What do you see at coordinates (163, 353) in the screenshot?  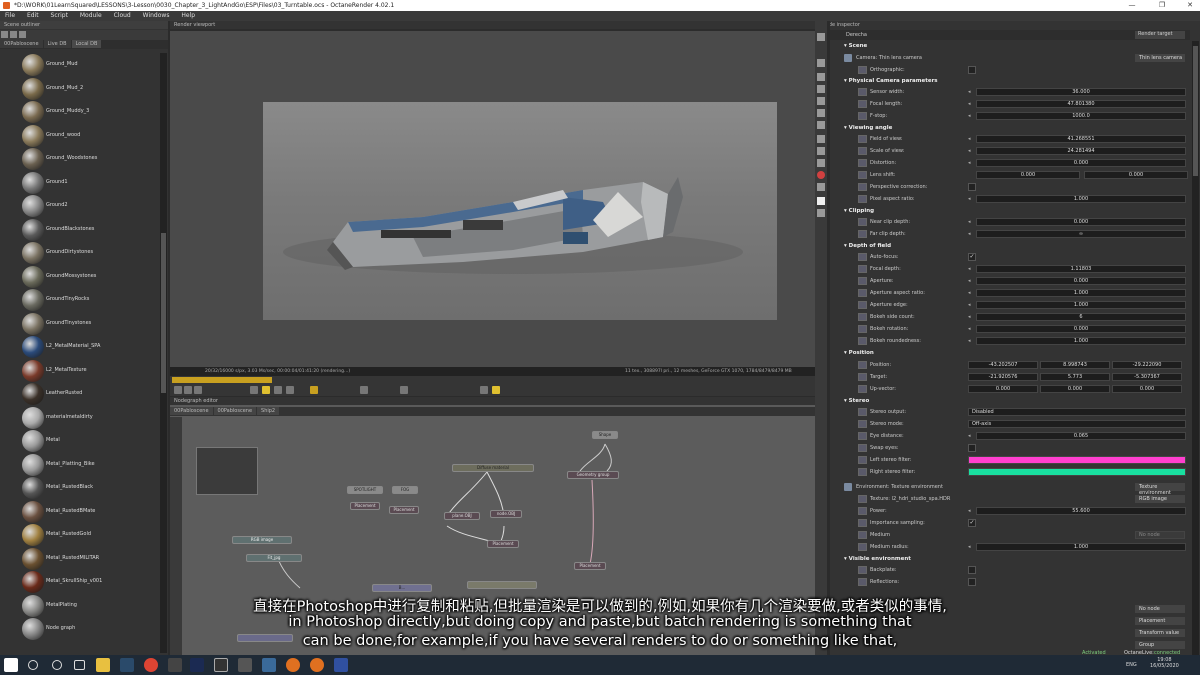 I see `outliner-scrollbar` at bounding box center [163, 353].